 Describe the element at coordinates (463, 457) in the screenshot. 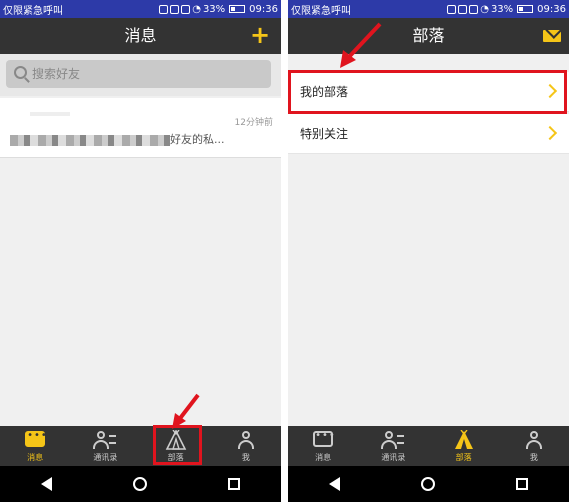

I see `tab-label: 部落` at that location.